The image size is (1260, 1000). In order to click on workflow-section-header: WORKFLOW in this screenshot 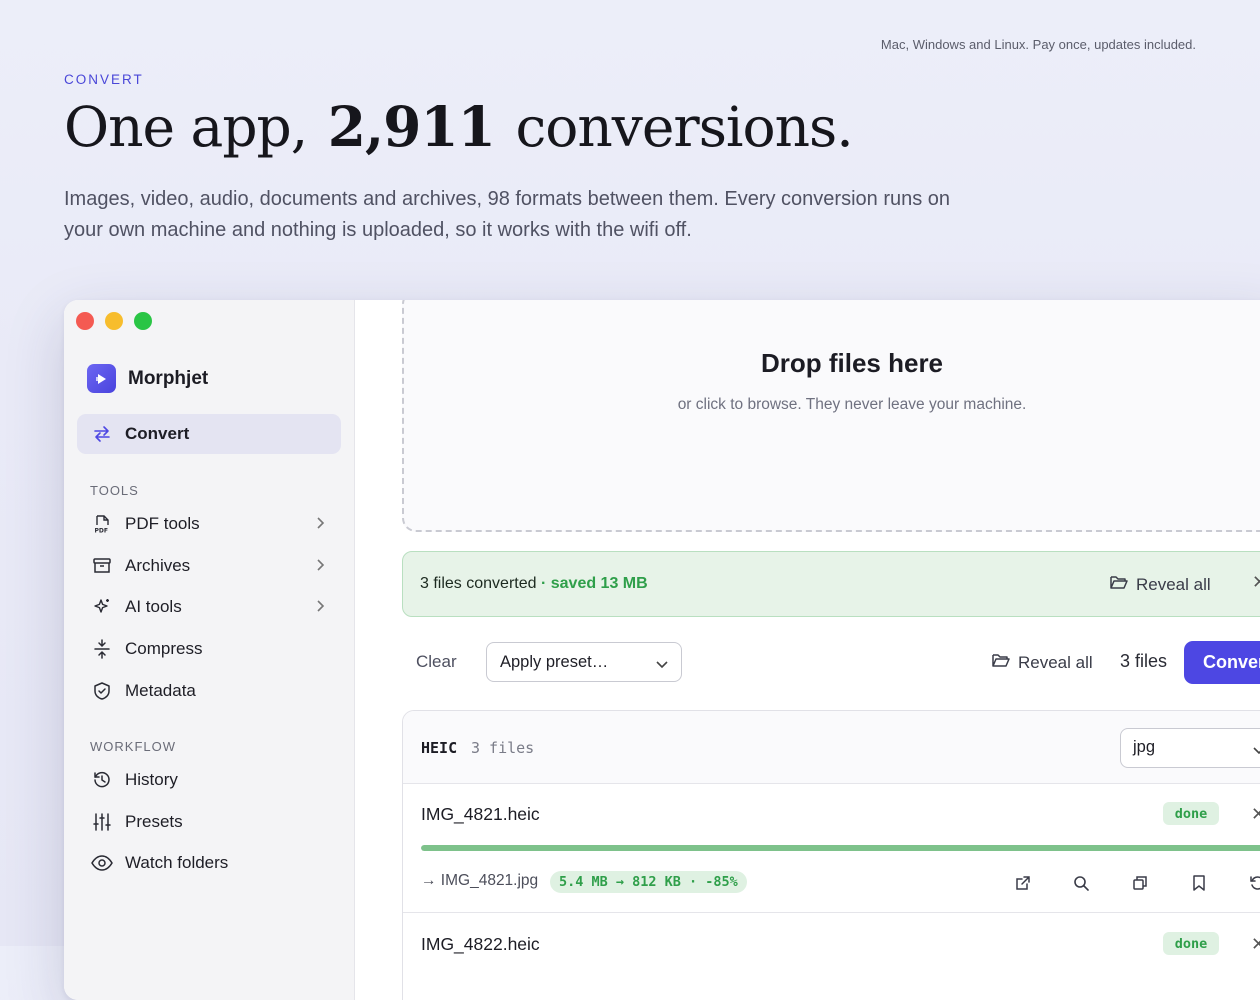, I will do `click(133, 746)`.